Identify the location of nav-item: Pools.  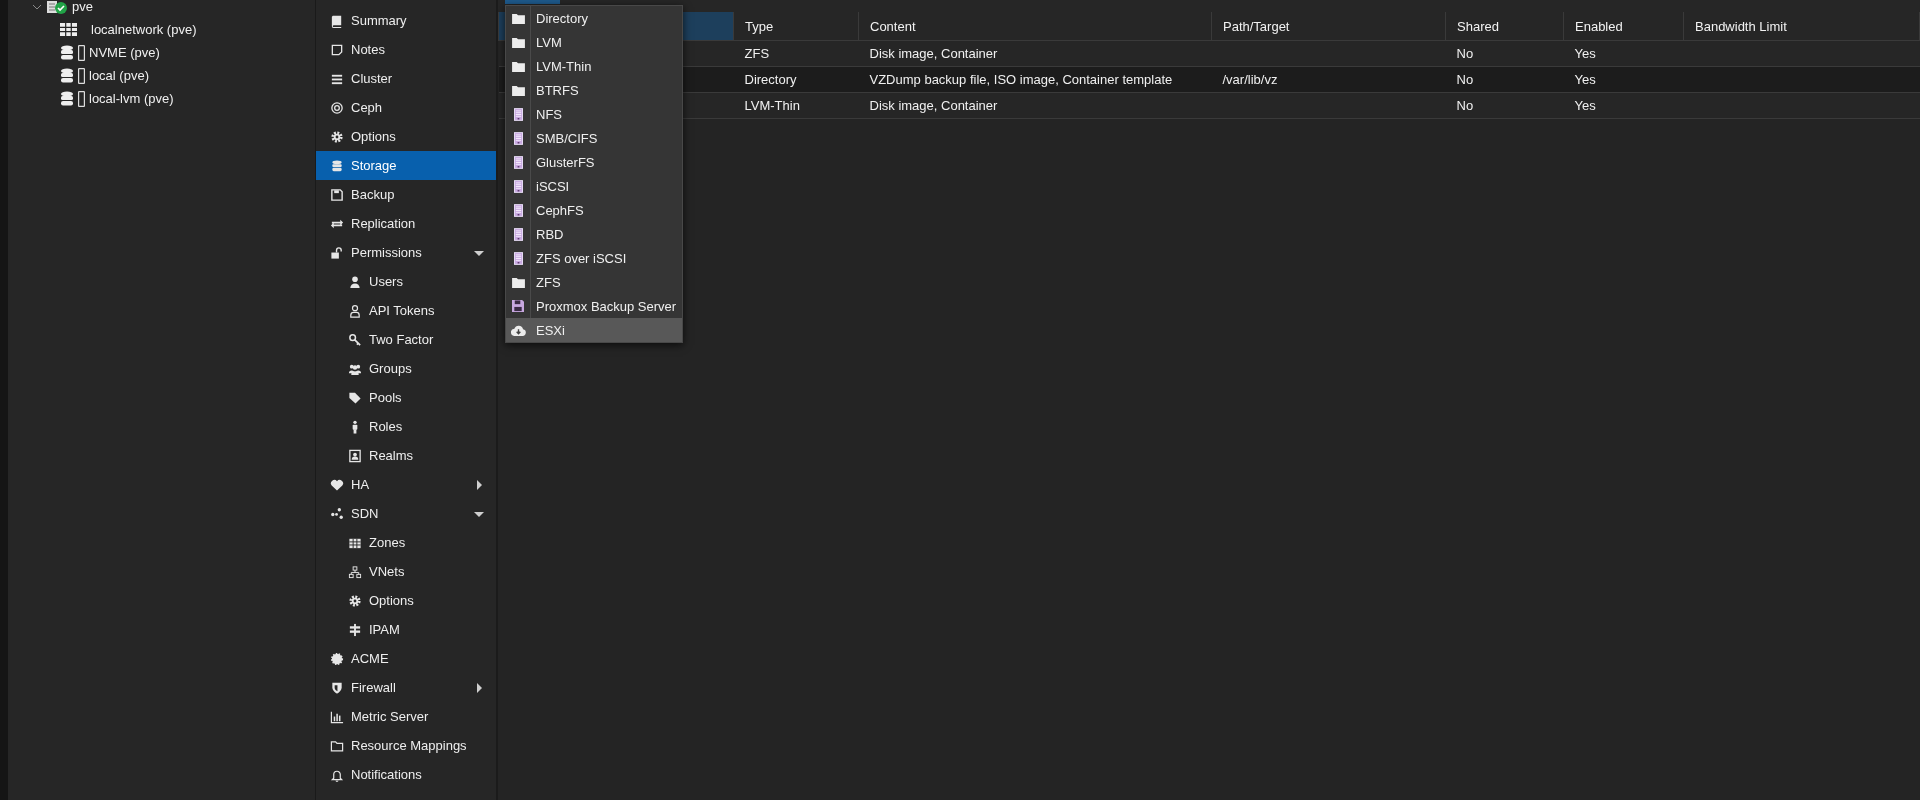
(406, 397).